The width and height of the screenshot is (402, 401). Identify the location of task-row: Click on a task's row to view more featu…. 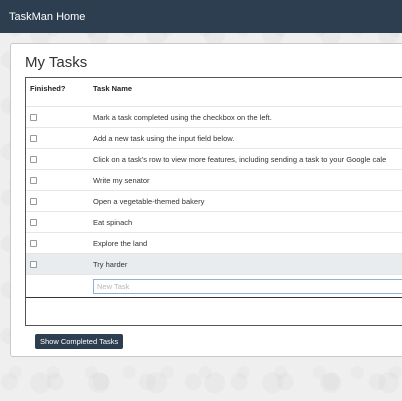
(214, 159).